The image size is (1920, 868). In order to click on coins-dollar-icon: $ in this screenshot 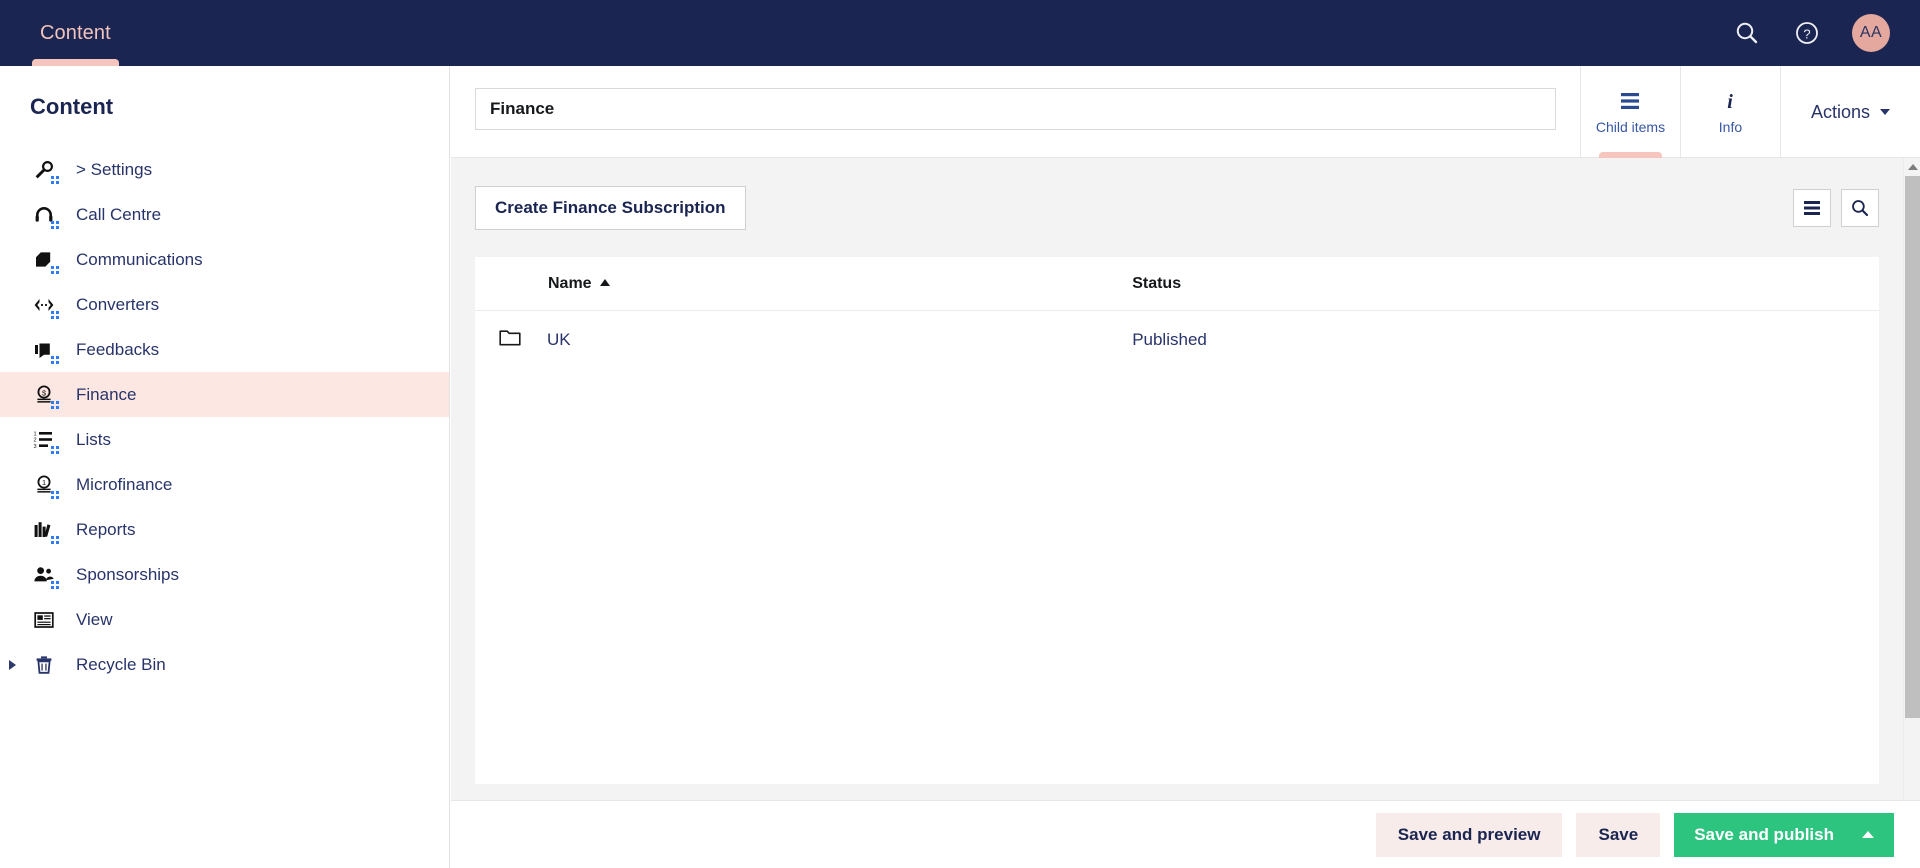, I will do `click(45, 395)`.